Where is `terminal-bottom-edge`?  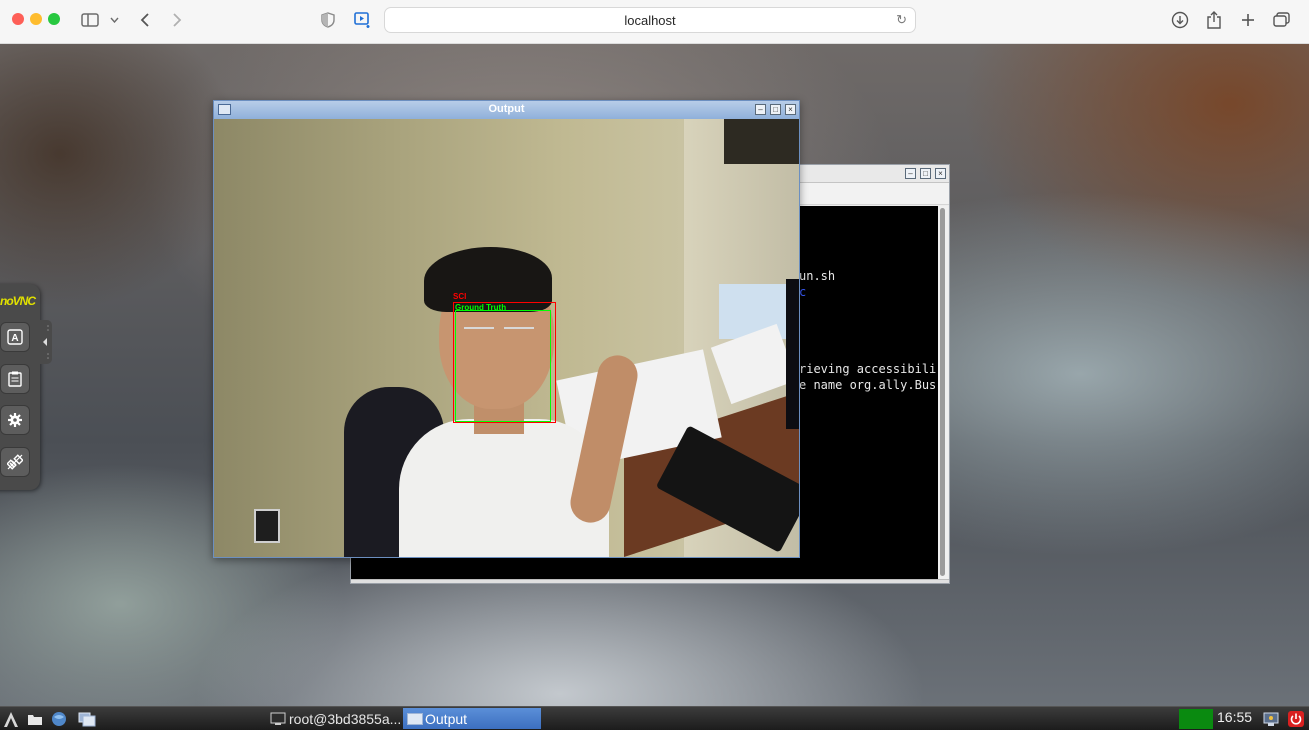 terminal-bottom-edge is located at coordinates (650, 581).